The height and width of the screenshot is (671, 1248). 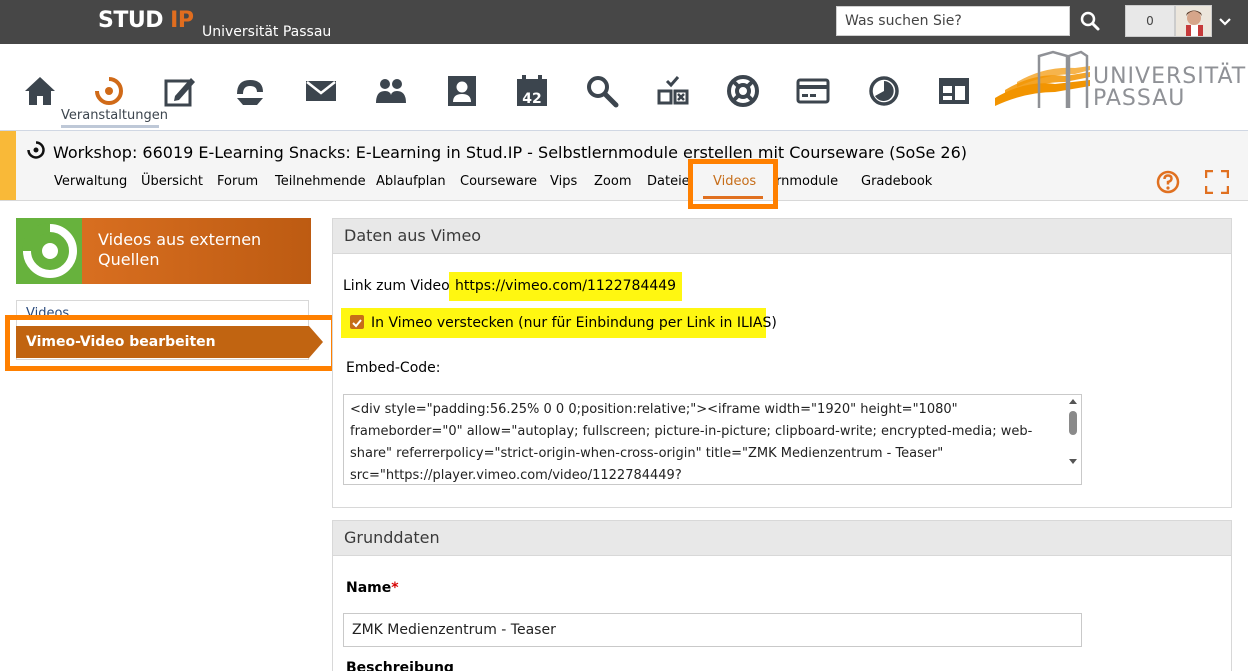 I want to click on tab-ablaufplan: Ablaufplan, so click(x=411, y=181).